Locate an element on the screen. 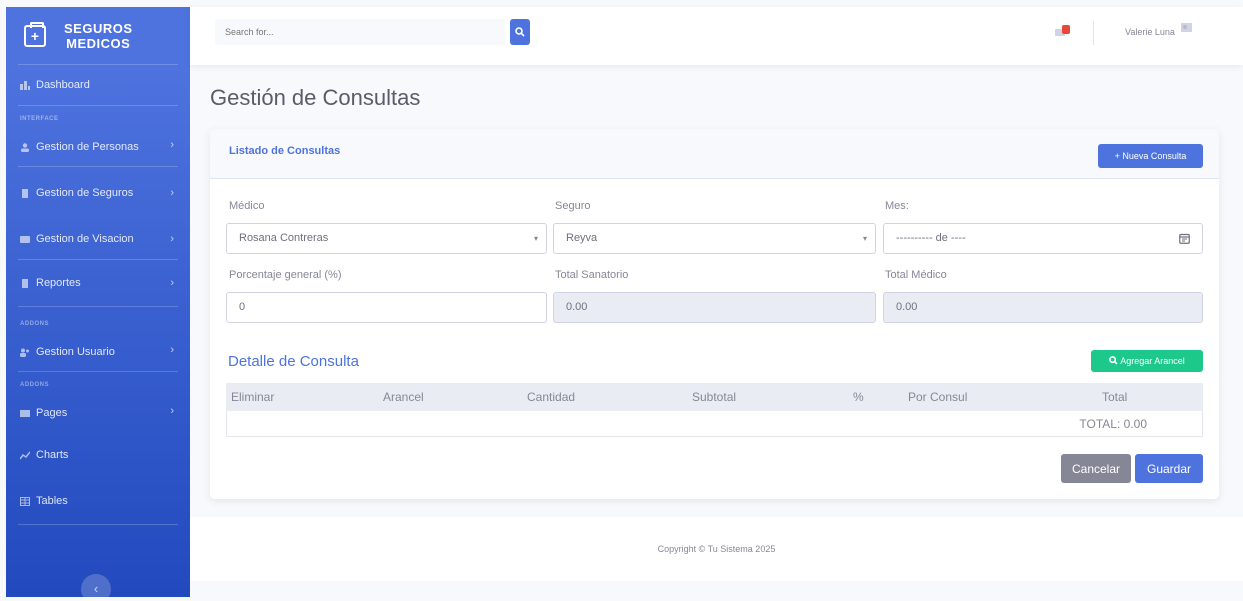 The width and height of the screenshot is (1243, 601). sidebar-item-reportes: Reportes › is located at coordinates (98, 283).